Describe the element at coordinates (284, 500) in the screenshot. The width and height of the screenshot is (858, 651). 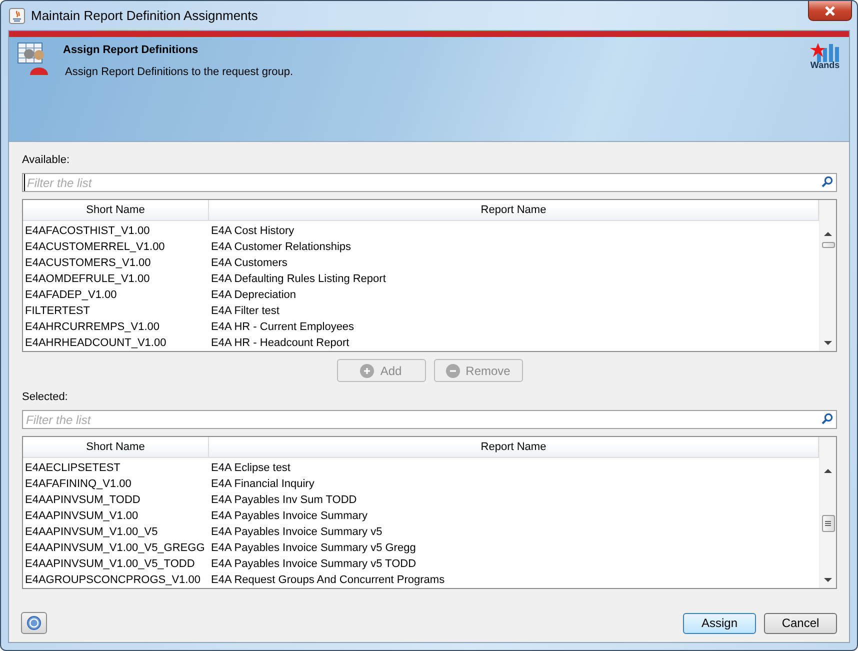
I see `table-cell-text: E4A Payables Inv Sum TODD` at that location.